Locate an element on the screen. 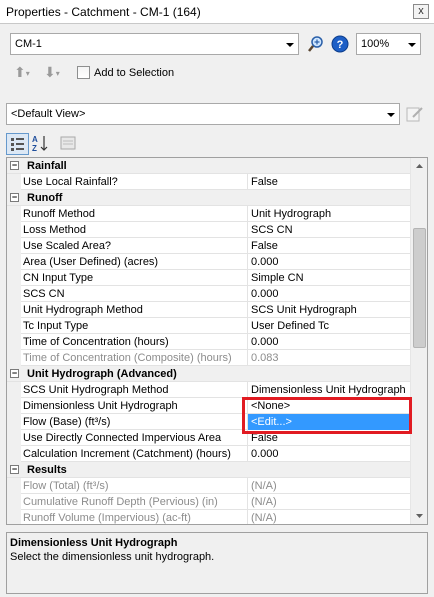 Image resolution: width=434 pixels, height=597 pixels. categorized-view-button is located at coordinates (17, 144).